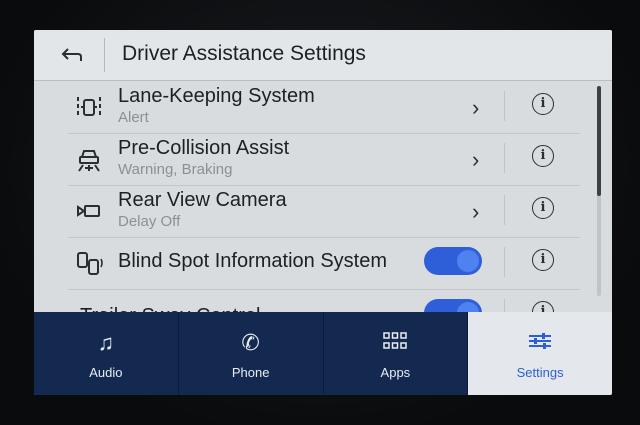 The image size is (640, 425). Describe the element at coordinates (468, 261) in the screenshot. I see `toggle-knob` at that location.